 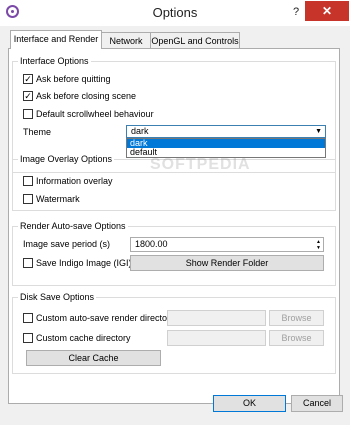 What do you see at coordinates (195, 40) in the screenshot?
I see `tab-opengl-and-controls: OpenGL and Controls` at bounding box center [195, 40].